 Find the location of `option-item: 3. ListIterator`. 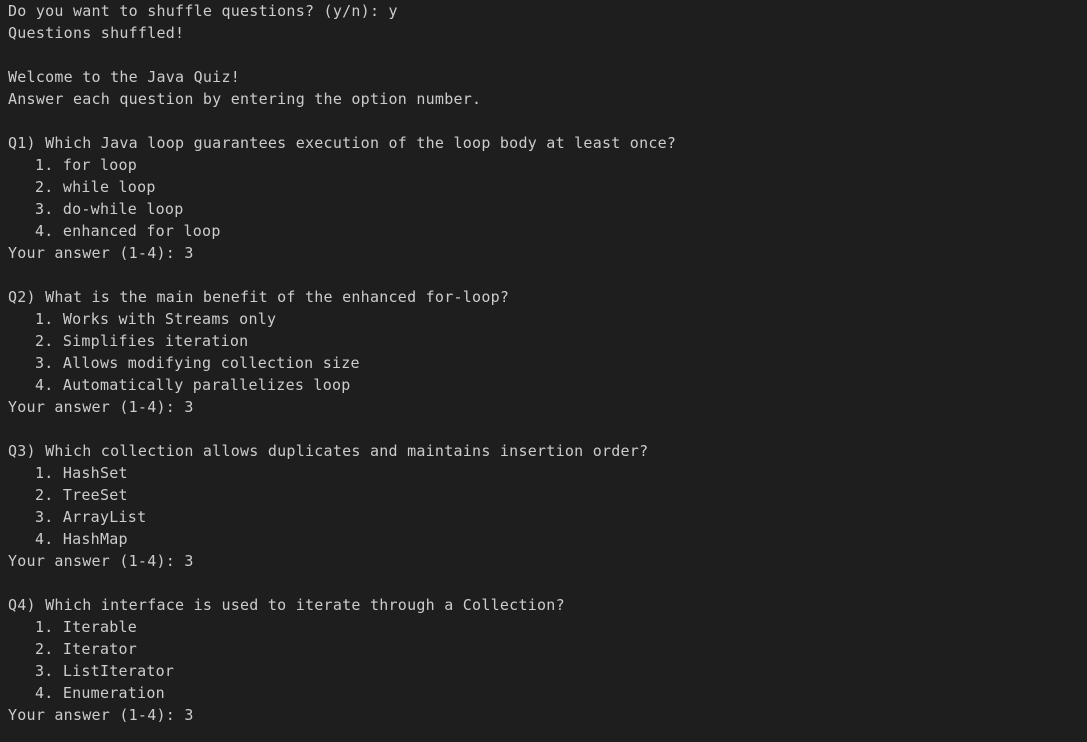

option-item: 3. ListIterator is located at coordinates (105, 671).